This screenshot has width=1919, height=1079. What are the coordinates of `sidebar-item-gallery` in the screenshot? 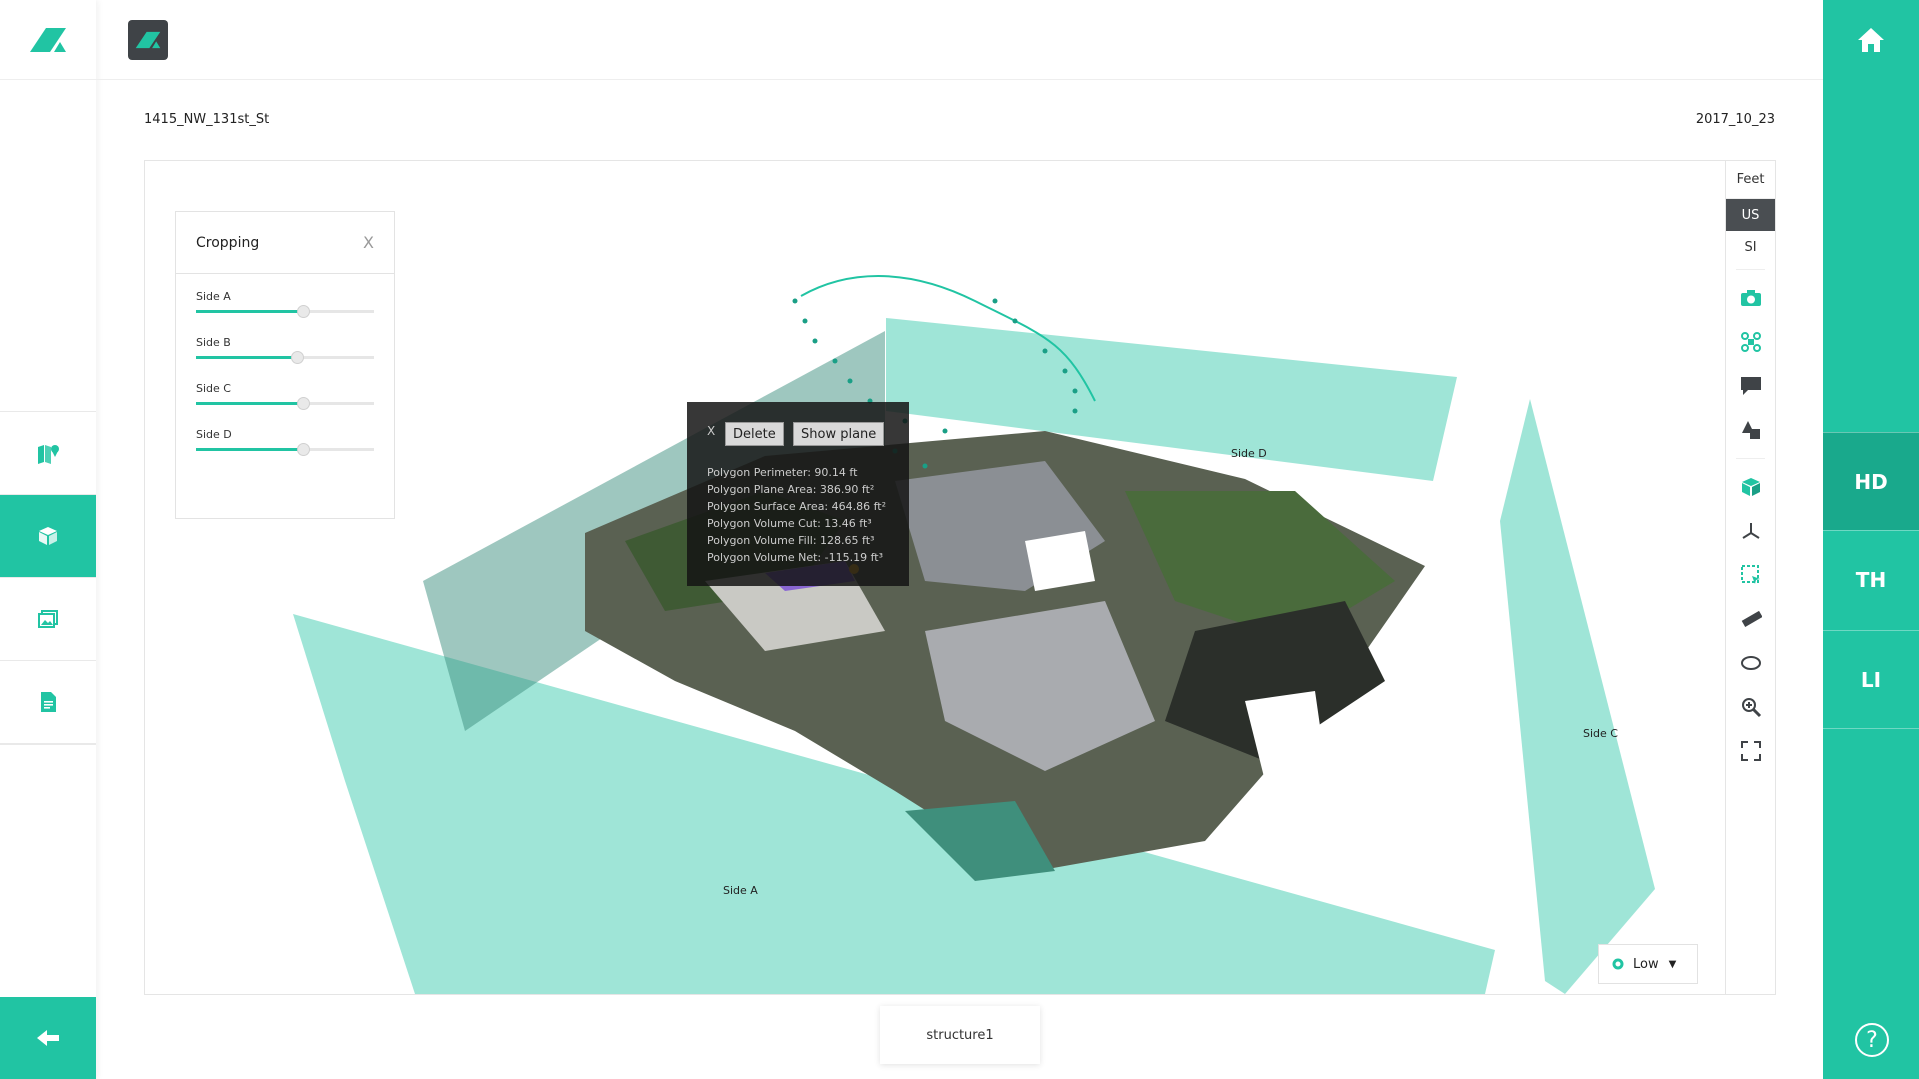 It's located at (48, 618).